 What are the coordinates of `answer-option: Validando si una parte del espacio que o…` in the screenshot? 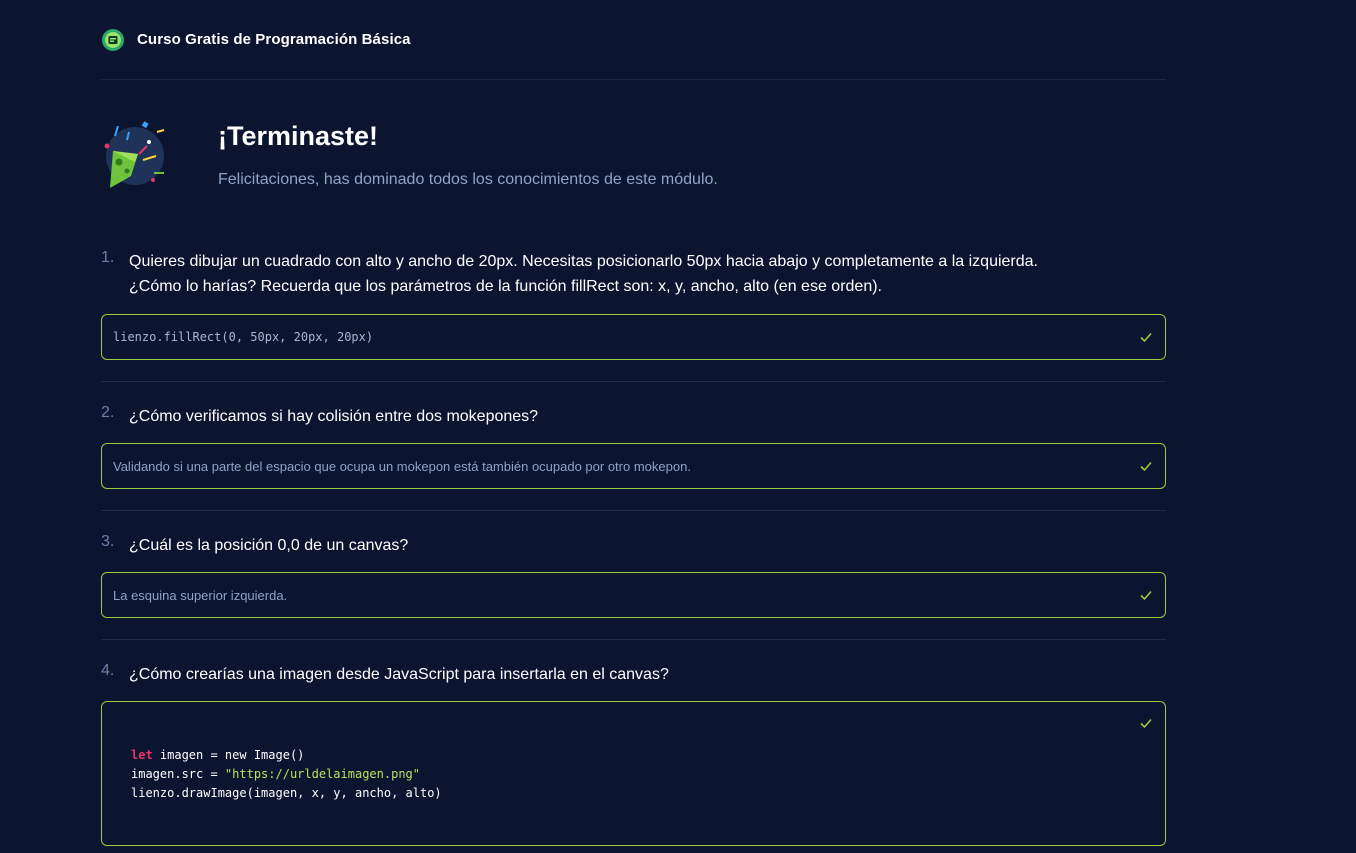 It's located at (633, 466).